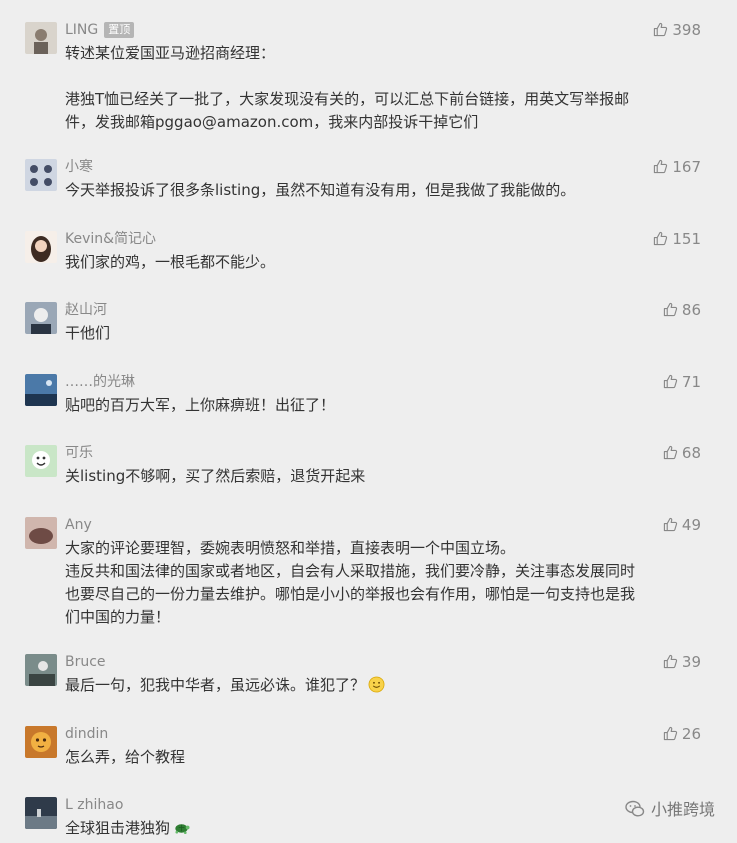 The height and width of the screenshot is (843, 737). Describe the element at coordinates (686, 167) in the screenshot. I see `like-count: 167` at that location.